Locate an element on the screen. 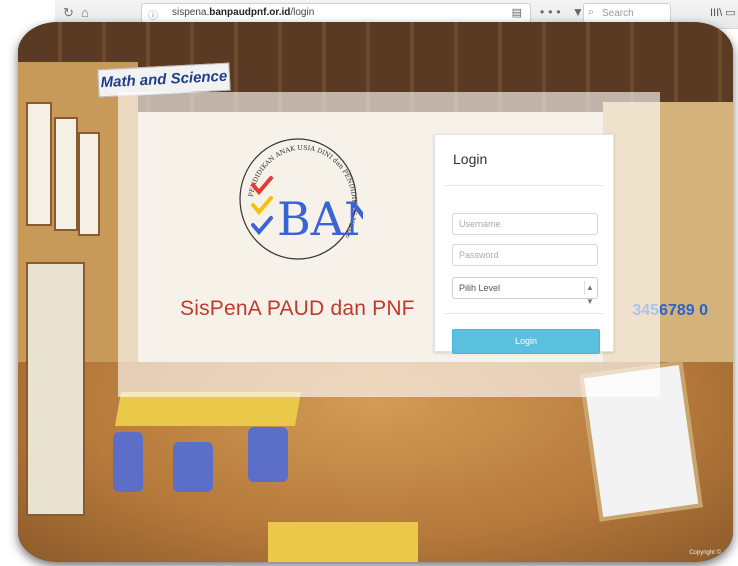 The width and height of the screenshot is (738, 566). login-button: Login is located at coordinates (526, 341).